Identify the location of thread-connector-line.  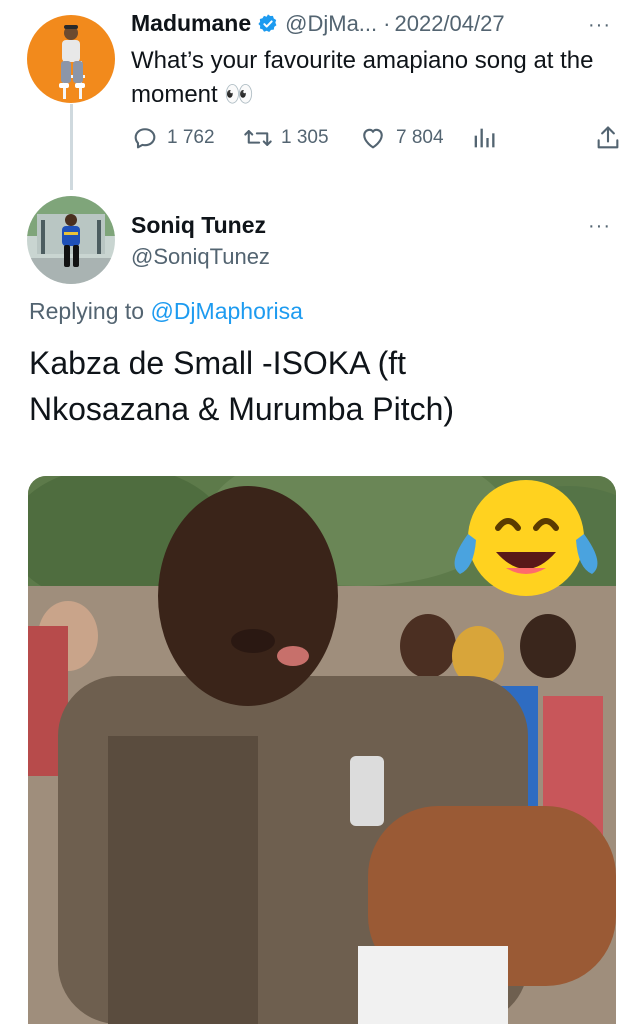
(71, 147).